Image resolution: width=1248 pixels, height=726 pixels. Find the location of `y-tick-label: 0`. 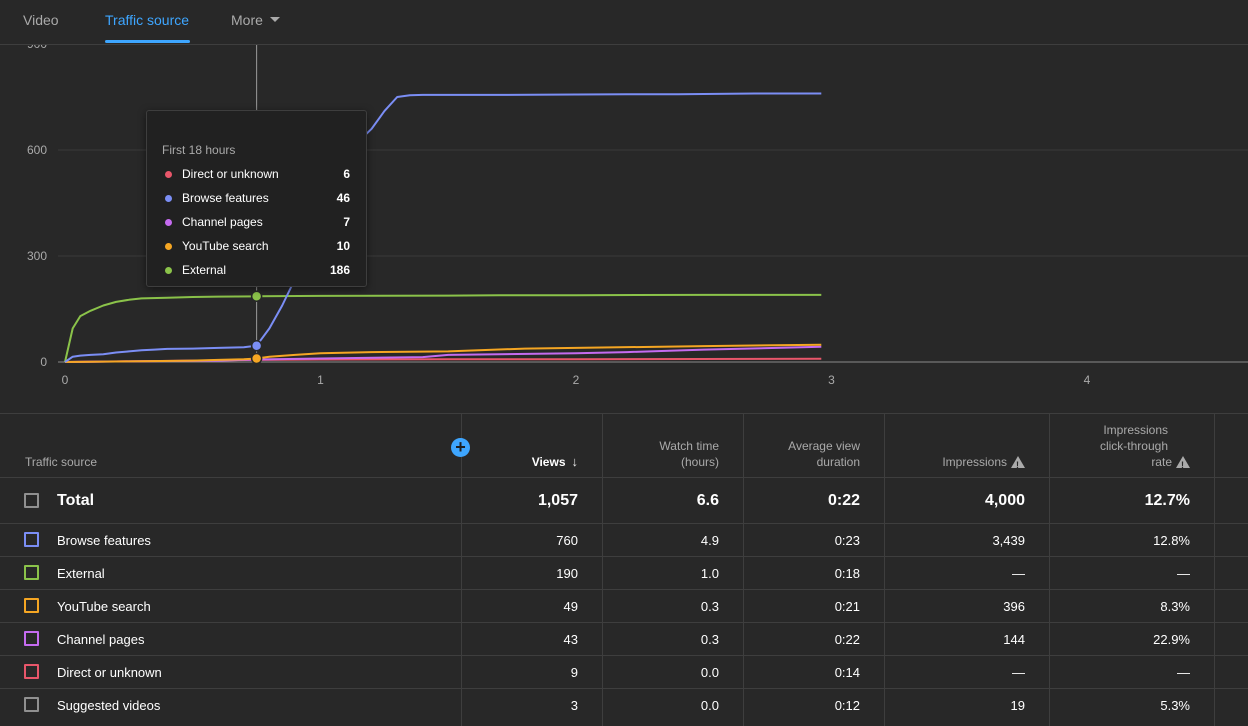

y-tick-label: 0 is located at coordinates (43, 362).